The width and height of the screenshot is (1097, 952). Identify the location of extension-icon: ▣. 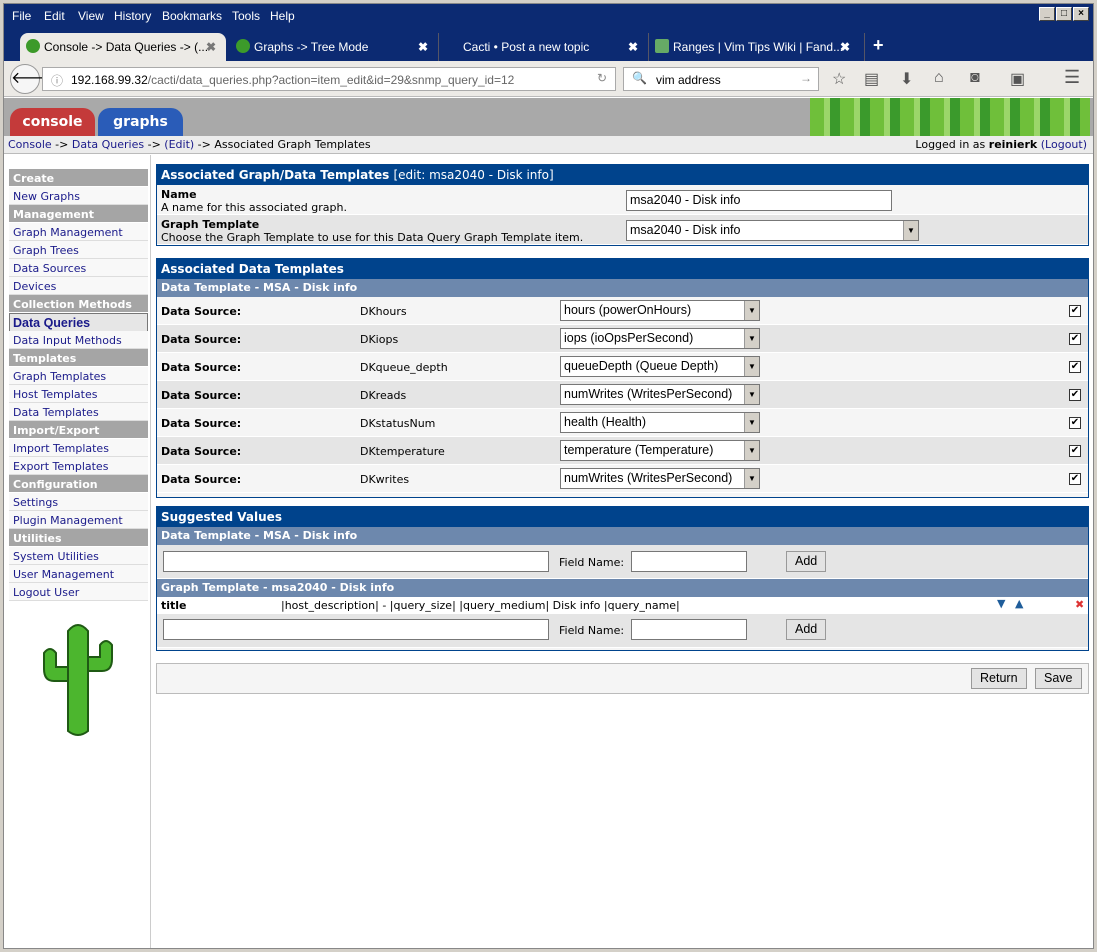
(1017, 79).